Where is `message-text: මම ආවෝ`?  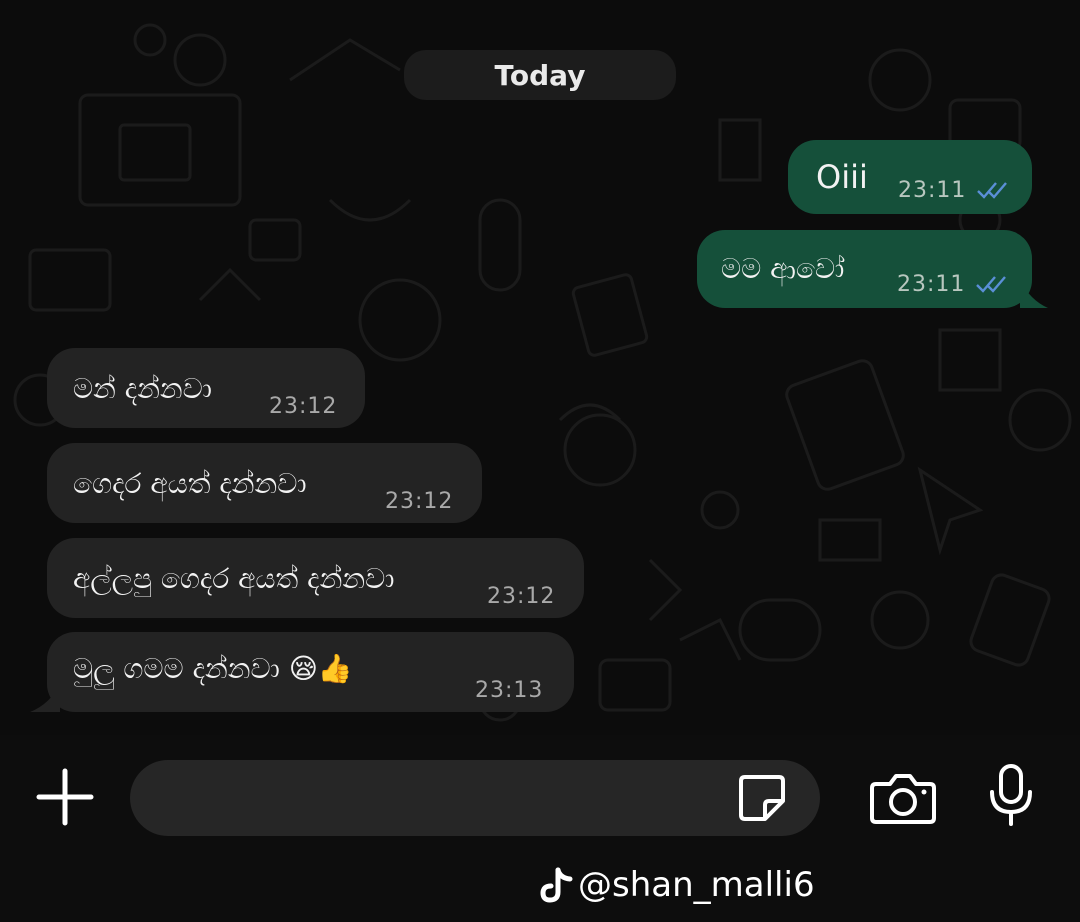
message-text: මම ආවෝ is located at coordinates (783, 268).